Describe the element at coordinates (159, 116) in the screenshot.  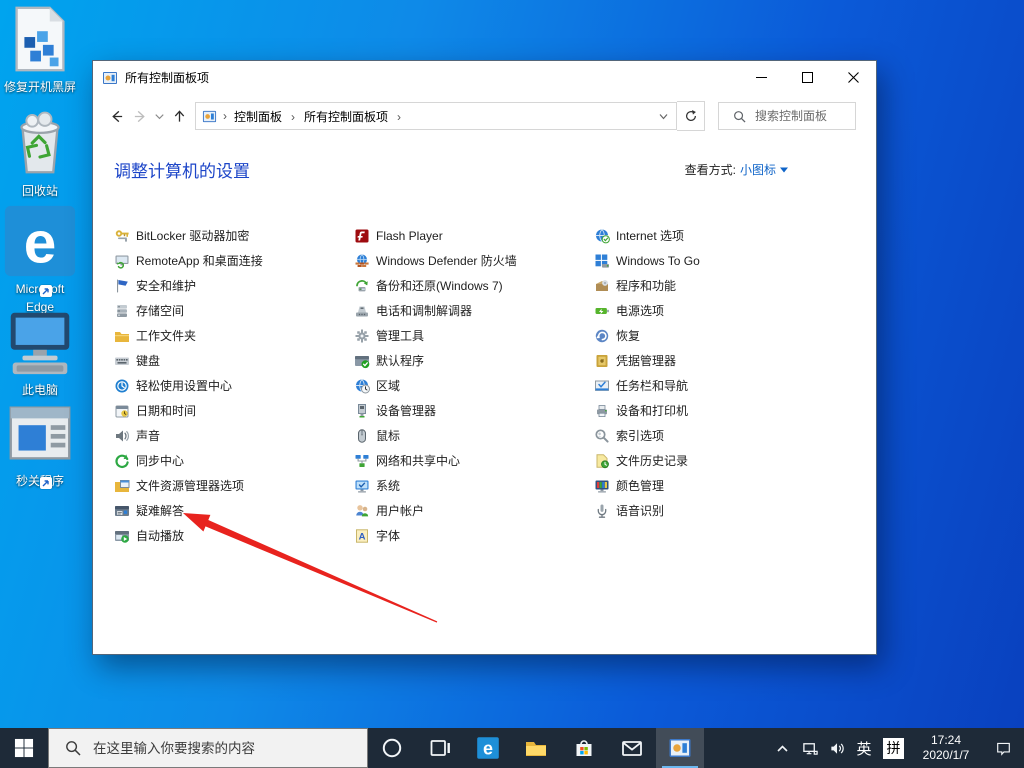
I see `recent-pages-dropdown` at that location.